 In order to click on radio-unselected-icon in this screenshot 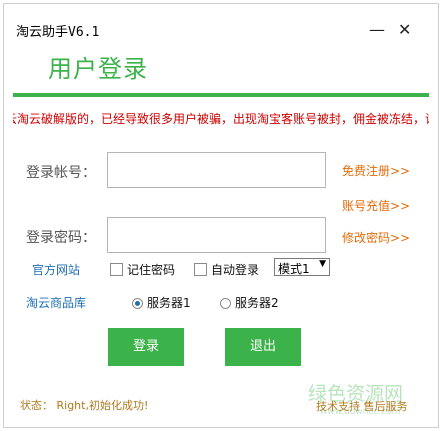, I will do `click(225, 303)`.